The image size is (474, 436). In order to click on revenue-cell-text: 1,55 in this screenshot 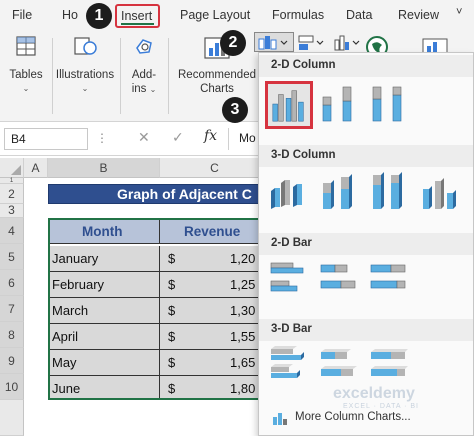, I will do `click(243, 336)`.